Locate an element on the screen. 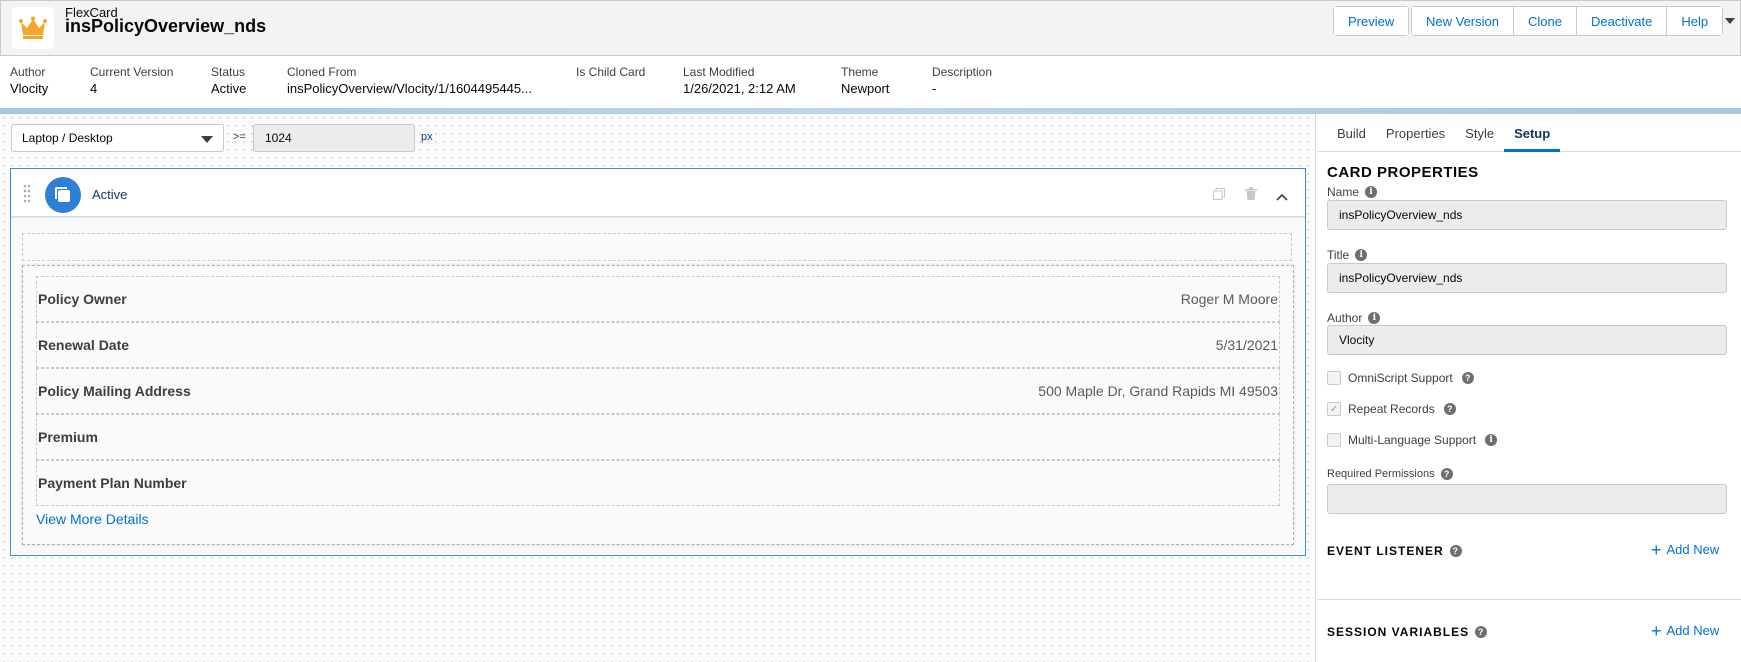 The image size is (1741, 662). title-input: insPolicyOverview_nds is located at coordinates (1527, 278).